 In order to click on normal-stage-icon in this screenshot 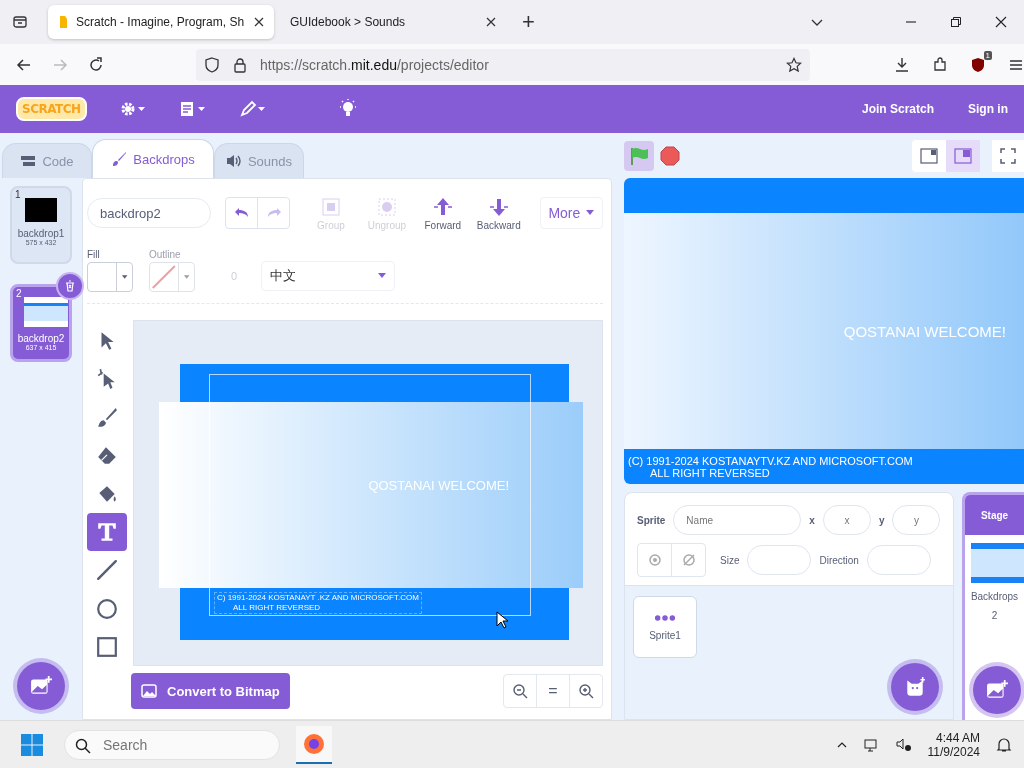, I will do `click(963, 155)`.